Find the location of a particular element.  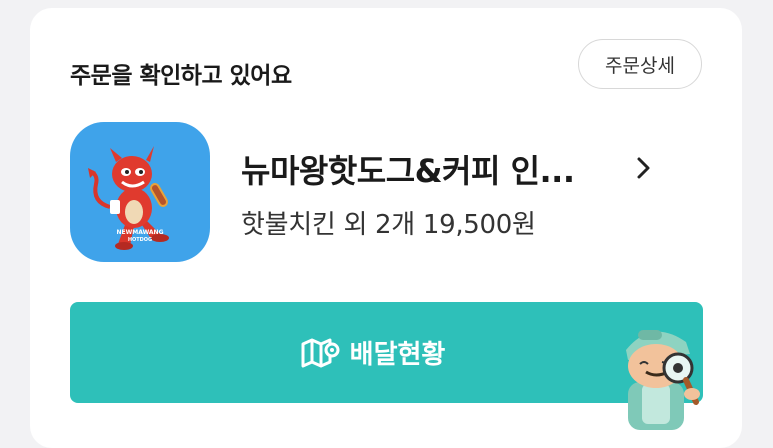

devil-mascot-icon: NEWMAWANG HOTDOG is located at coordinates (128, 198).